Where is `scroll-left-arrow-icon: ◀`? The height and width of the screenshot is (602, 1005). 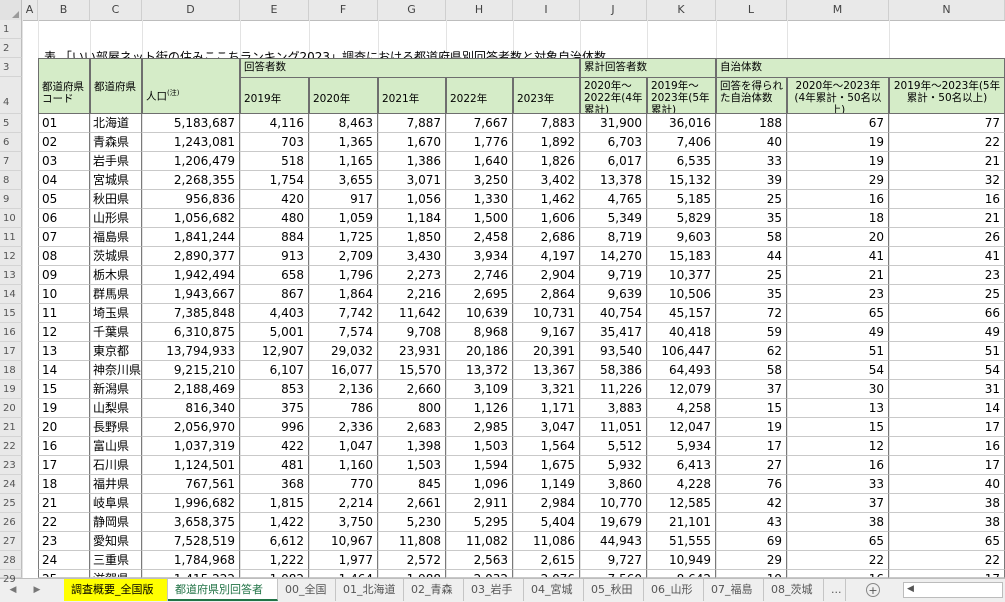 scroll-left-arrow-icon: ◀ is located at coordinates (910, 589).